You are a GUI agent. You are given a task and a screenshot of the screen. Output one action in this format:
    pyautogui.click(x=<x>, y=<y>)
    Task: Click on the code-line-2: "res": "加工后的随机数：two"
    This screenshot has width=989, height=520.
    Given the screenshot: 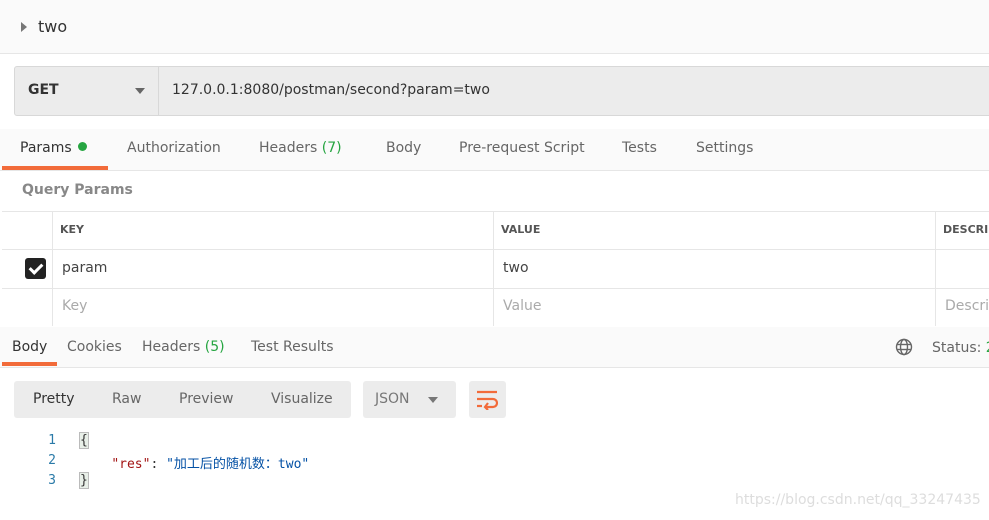 What is the action you would take?
    pyautogui.click(x=194, y=462)
    